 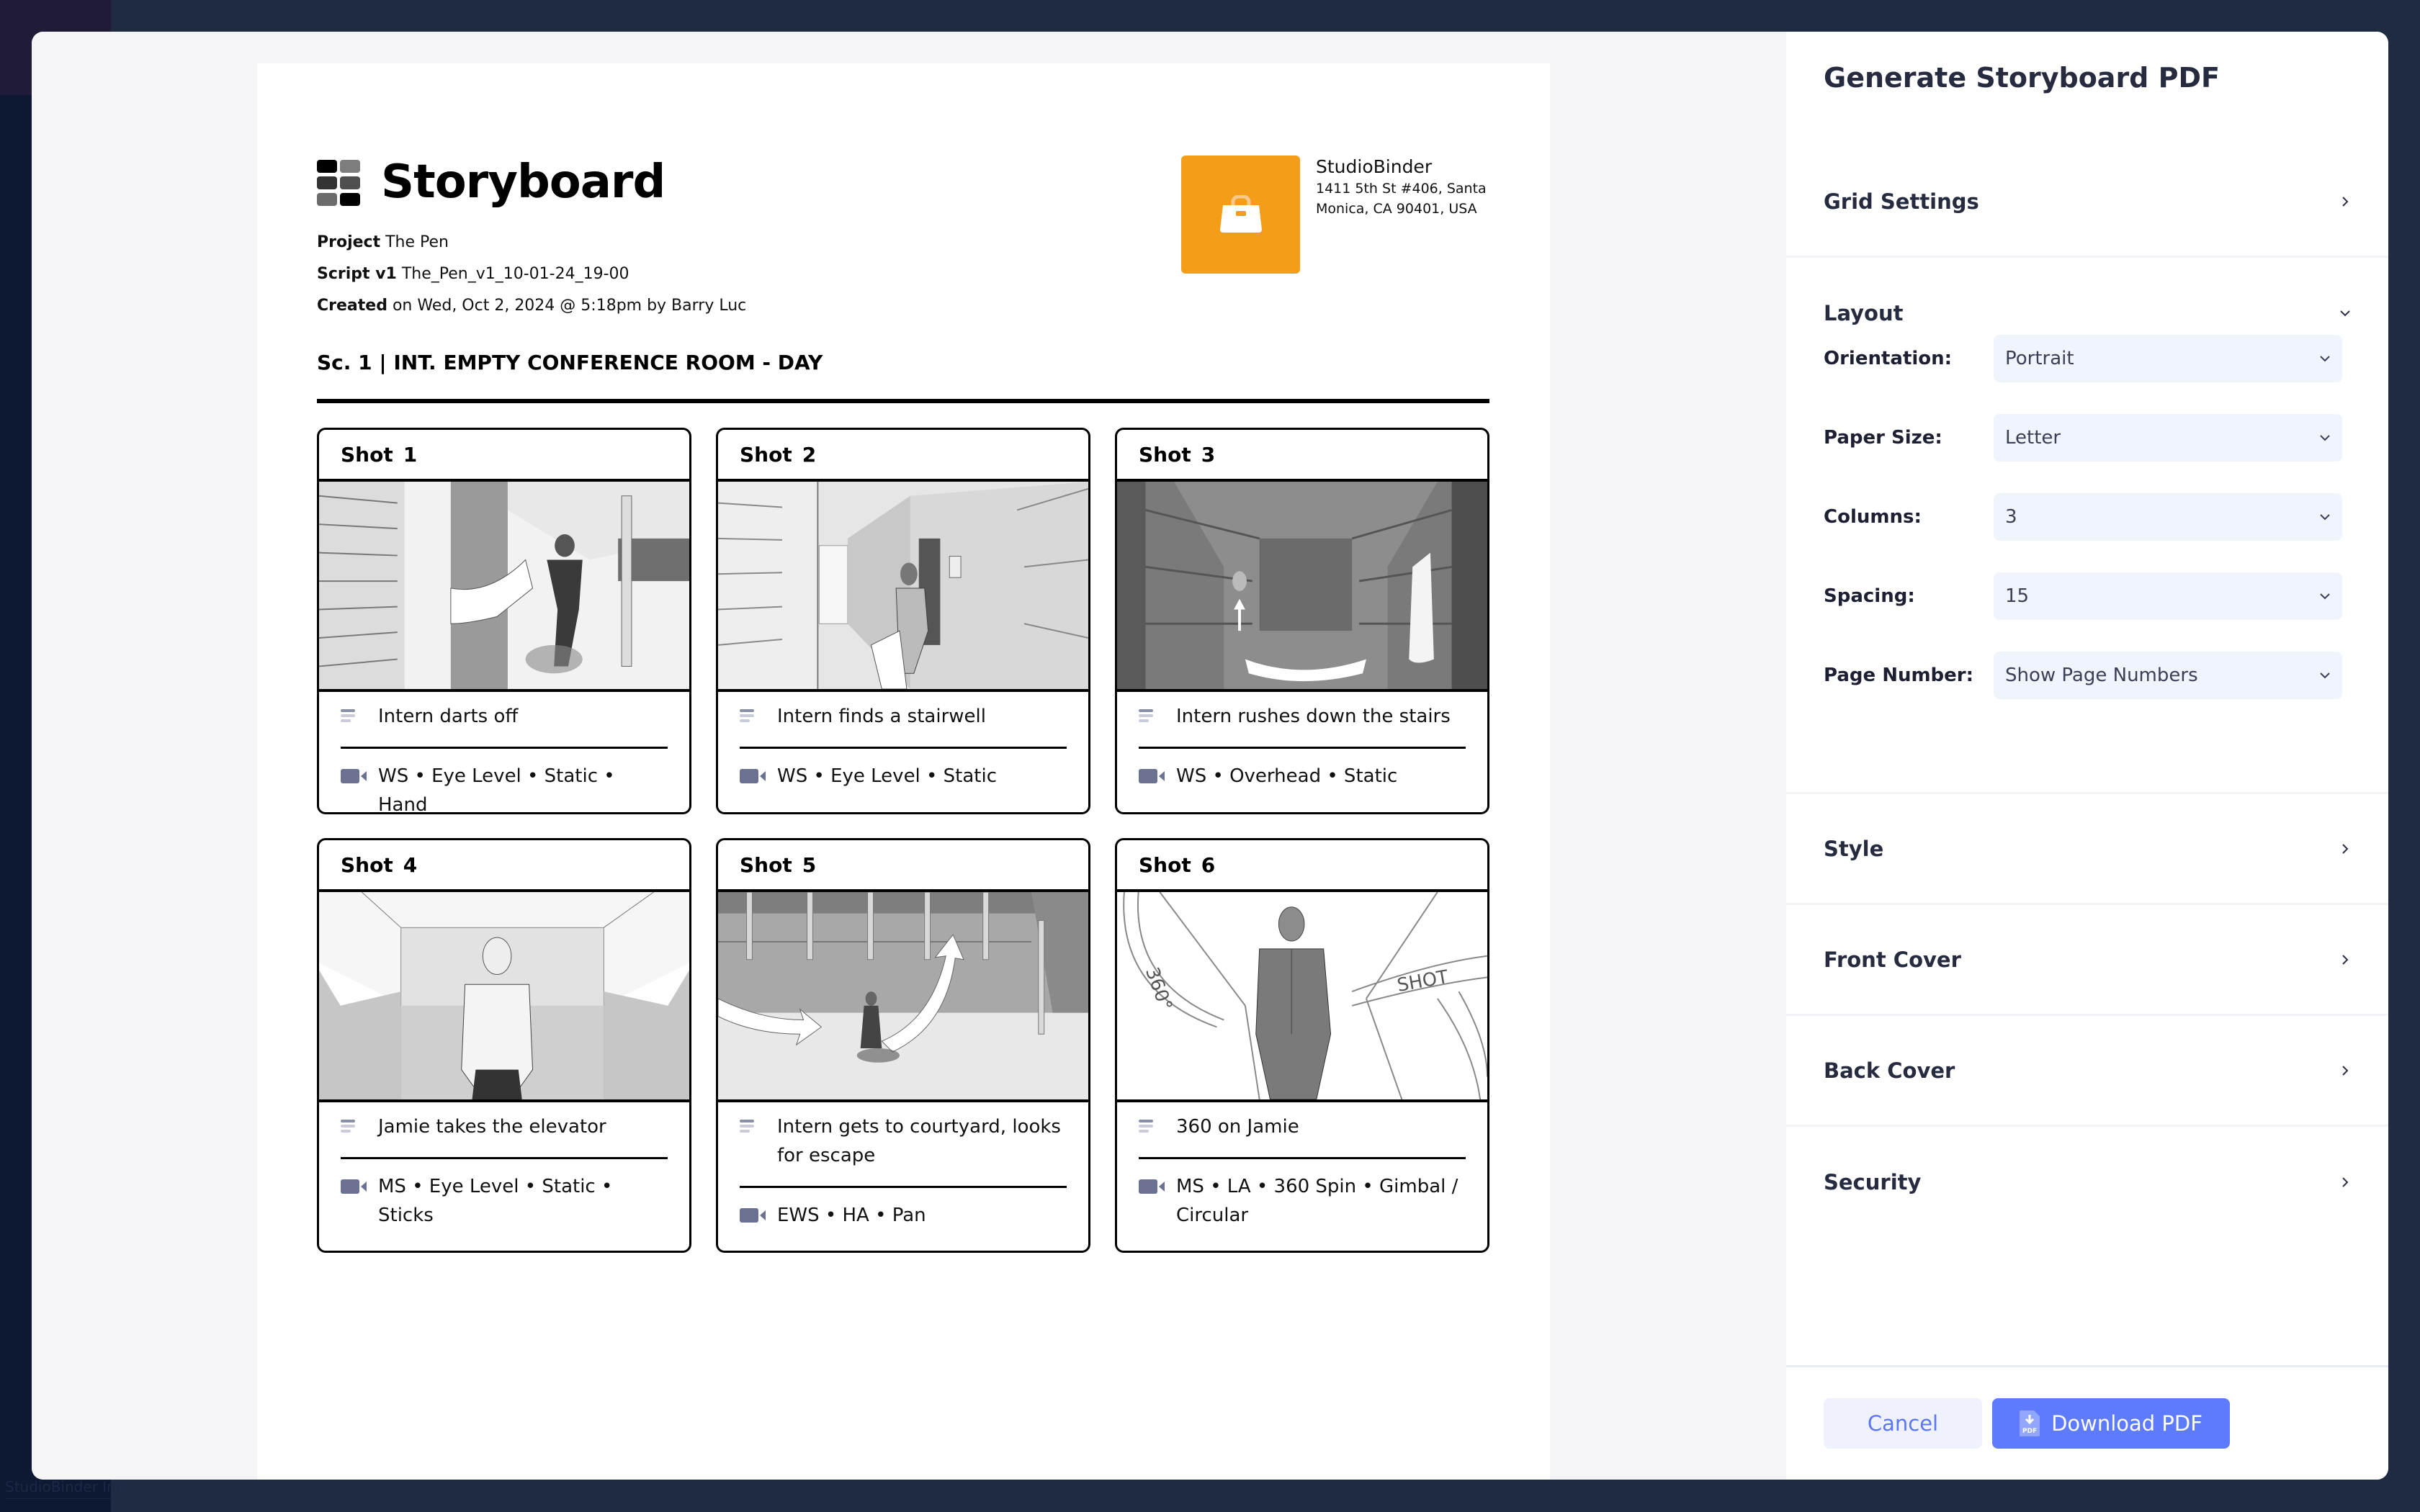 What do you see at coordinates (1869, 596) in the screenshot?
I see `spacing-label: Spacing:` at bounding box center [1869, 596].